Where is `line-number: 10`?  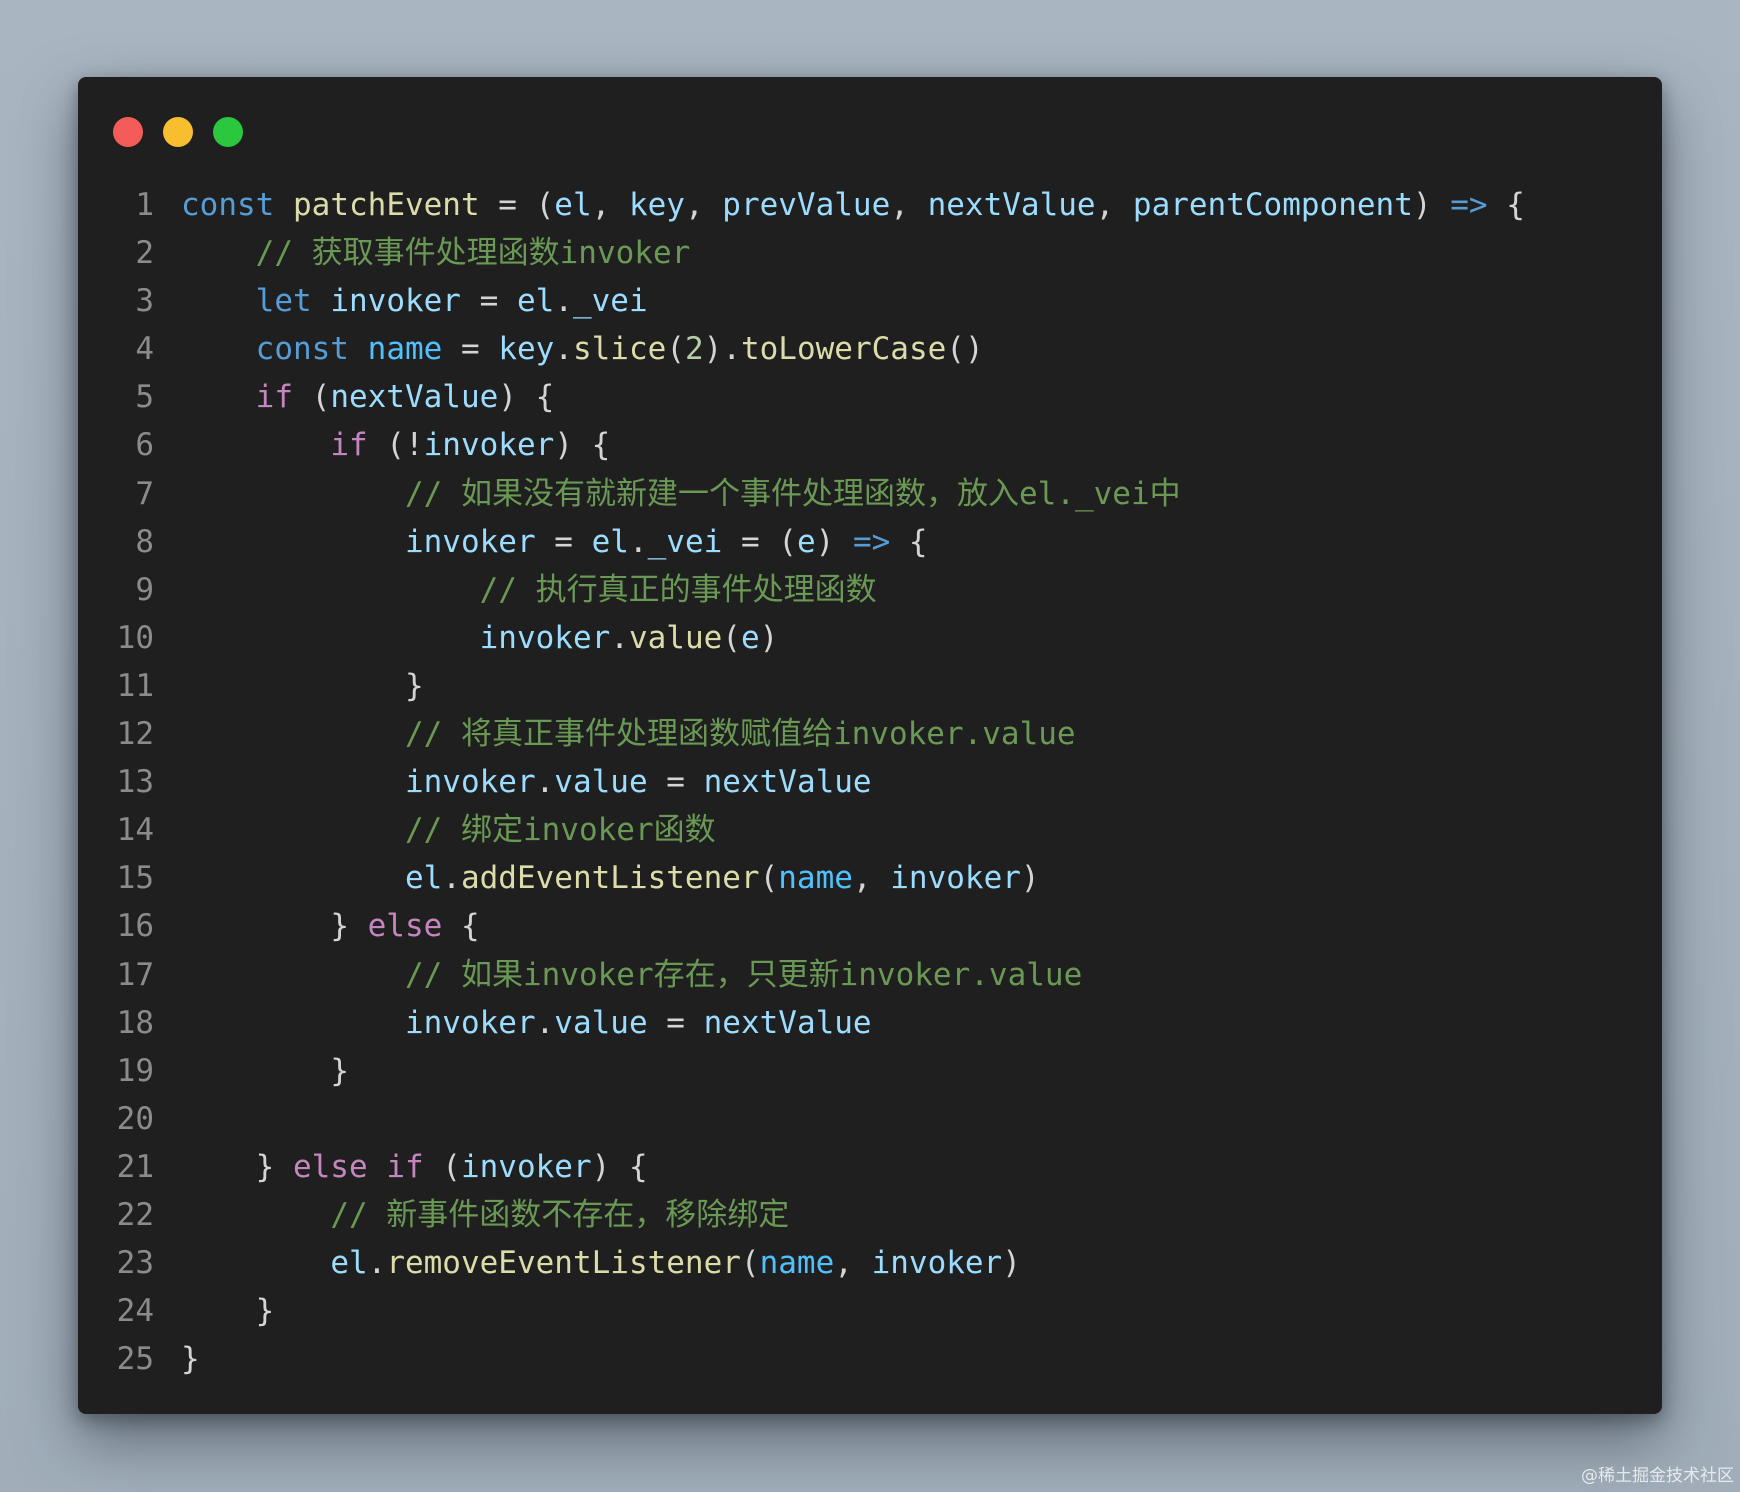 line-number: 10 is located at coordinates (135, 637).